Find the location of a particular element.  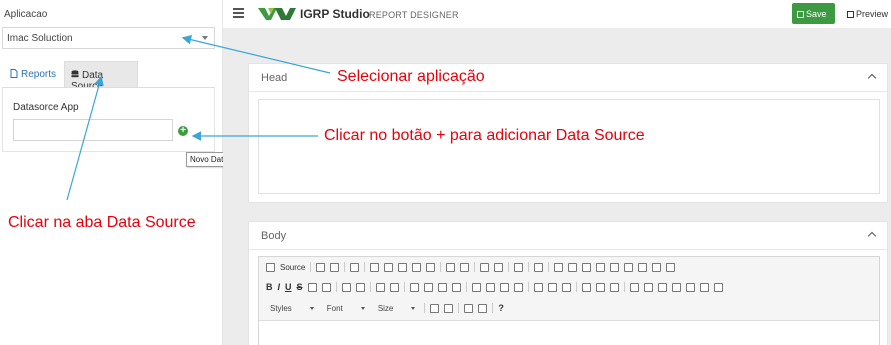

superscript-icon is located at coordinates (326, 287).